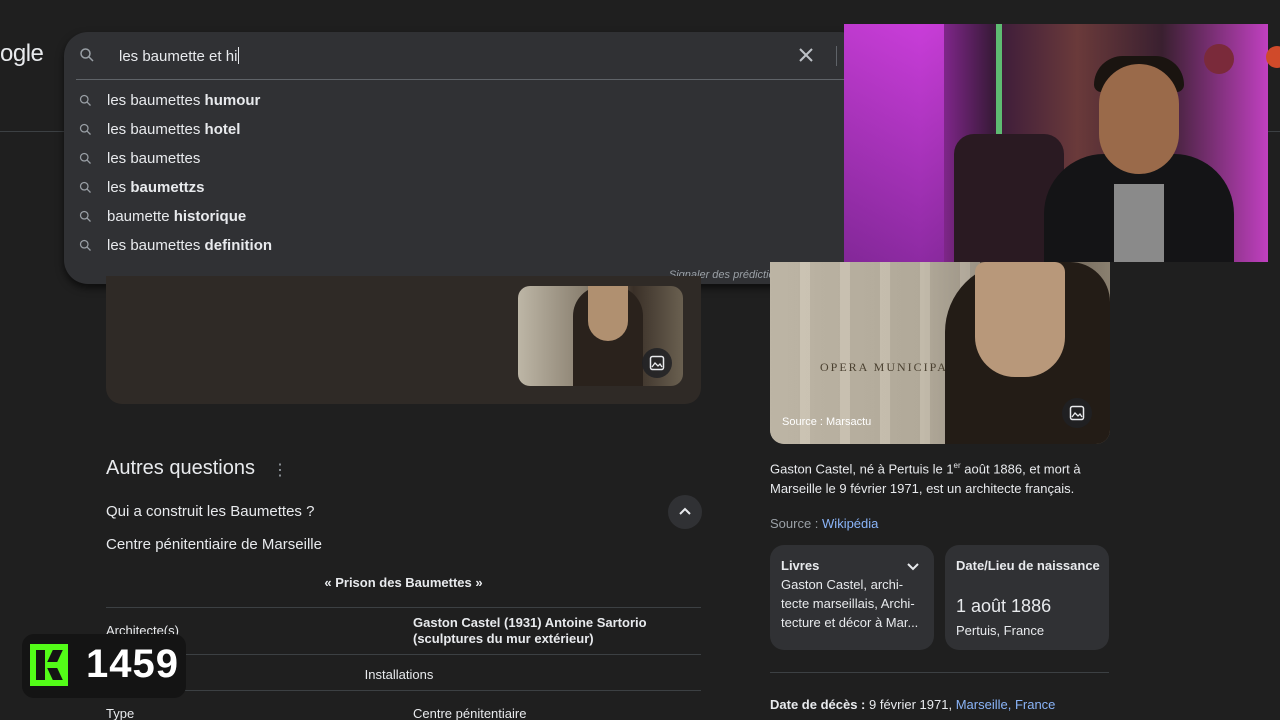 The height and width of the screenshot is (720, 1280). I want to click on suggestion-item: les baumettes definition, so click(464, 246).